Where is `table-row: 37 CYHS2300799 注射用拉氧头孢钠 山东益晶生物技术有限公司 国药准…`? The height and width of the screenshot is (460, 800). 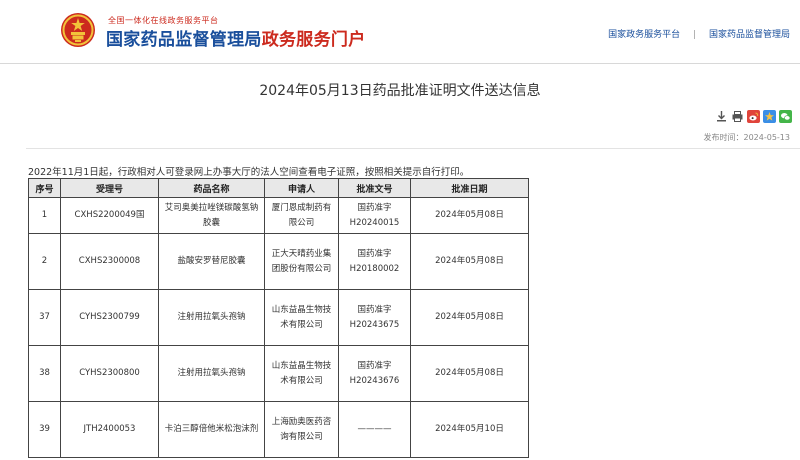
table-row: 37 CYHS2300799 注射用拉氧头孢钠 山东益晶生物技术有限公司 国药准… is located at coordinates (278, 317).